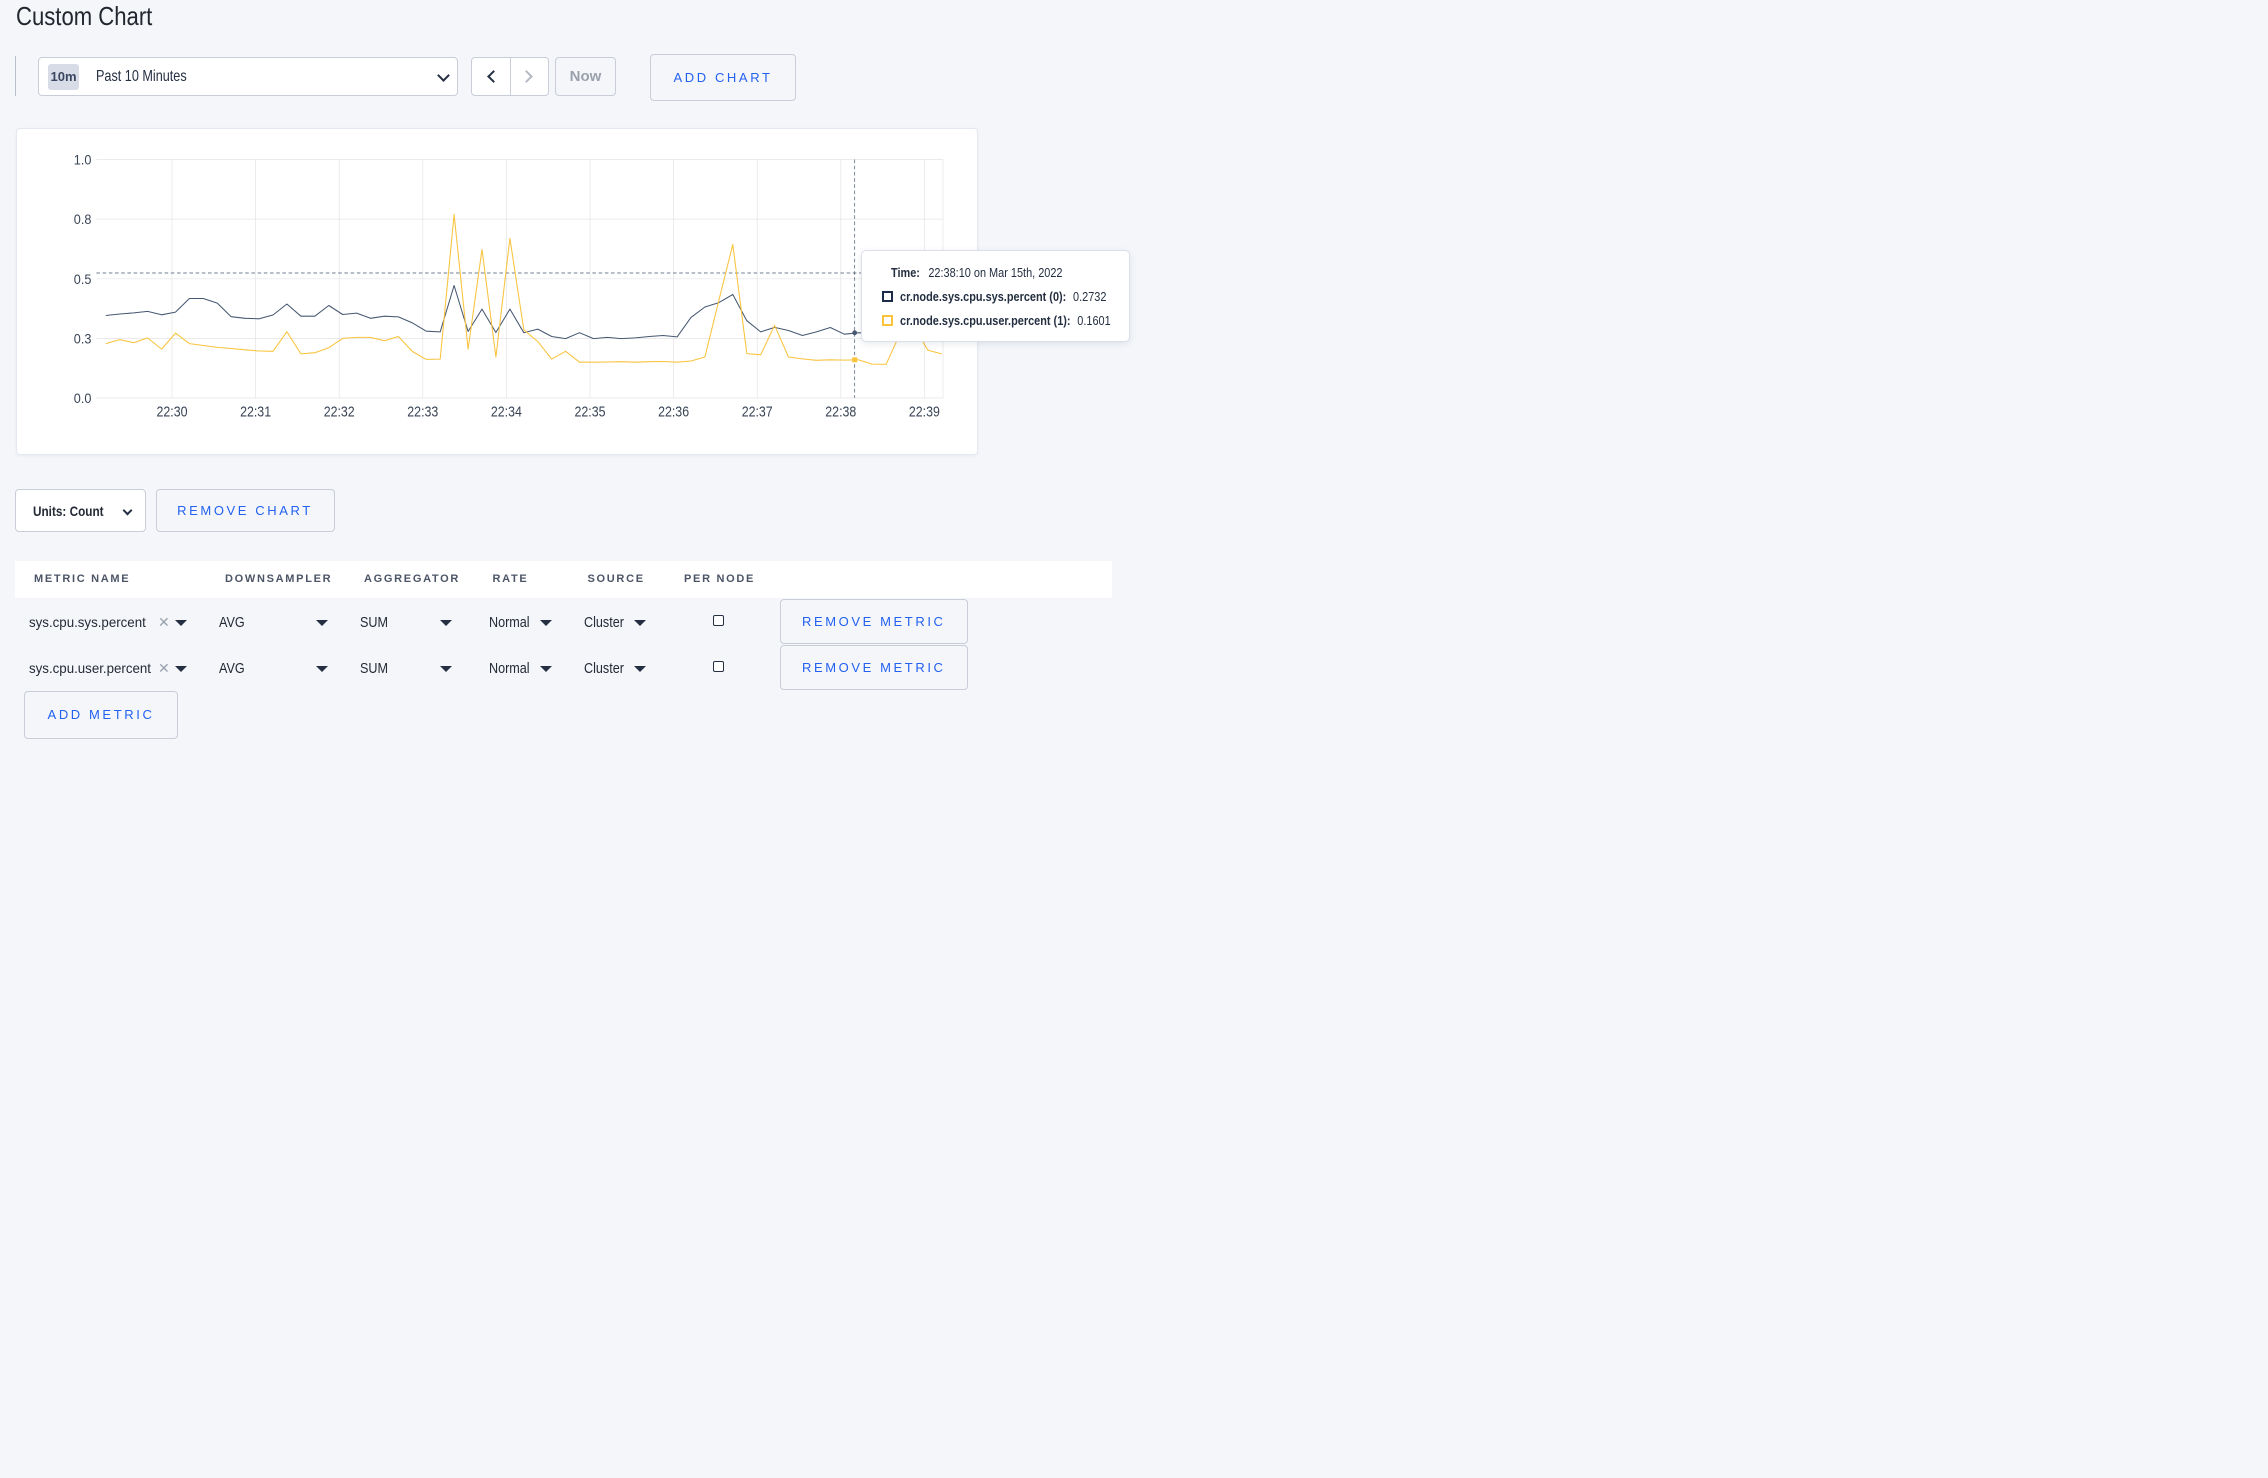  I want to click on svg-text: 0.5, so click(83, 278).